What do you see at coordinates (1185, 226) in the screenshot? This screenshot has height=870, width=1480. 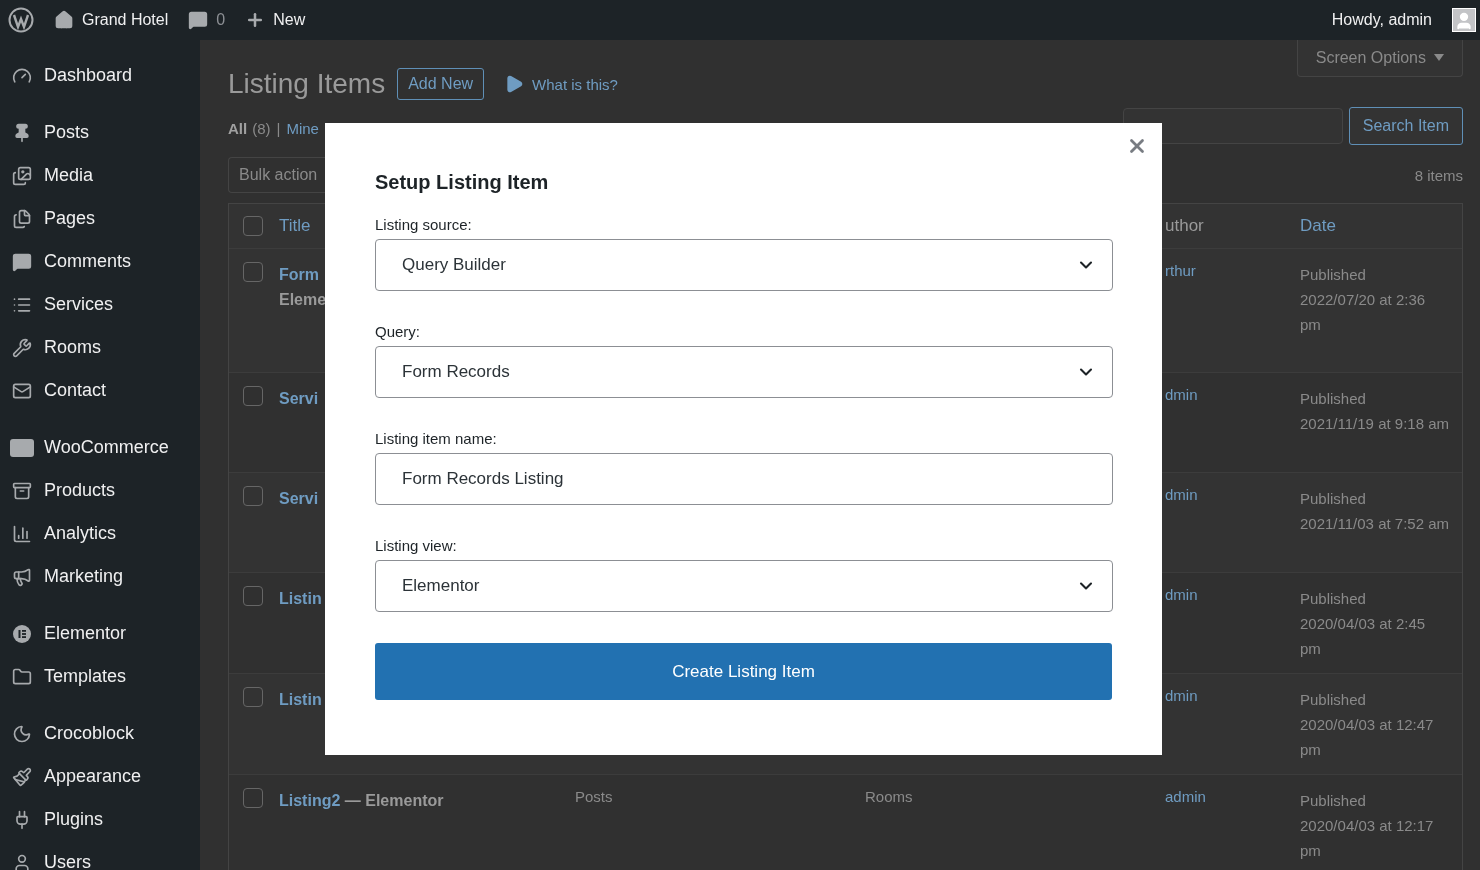 I see `column-header: uthor` at bounding box center [1185, 226].